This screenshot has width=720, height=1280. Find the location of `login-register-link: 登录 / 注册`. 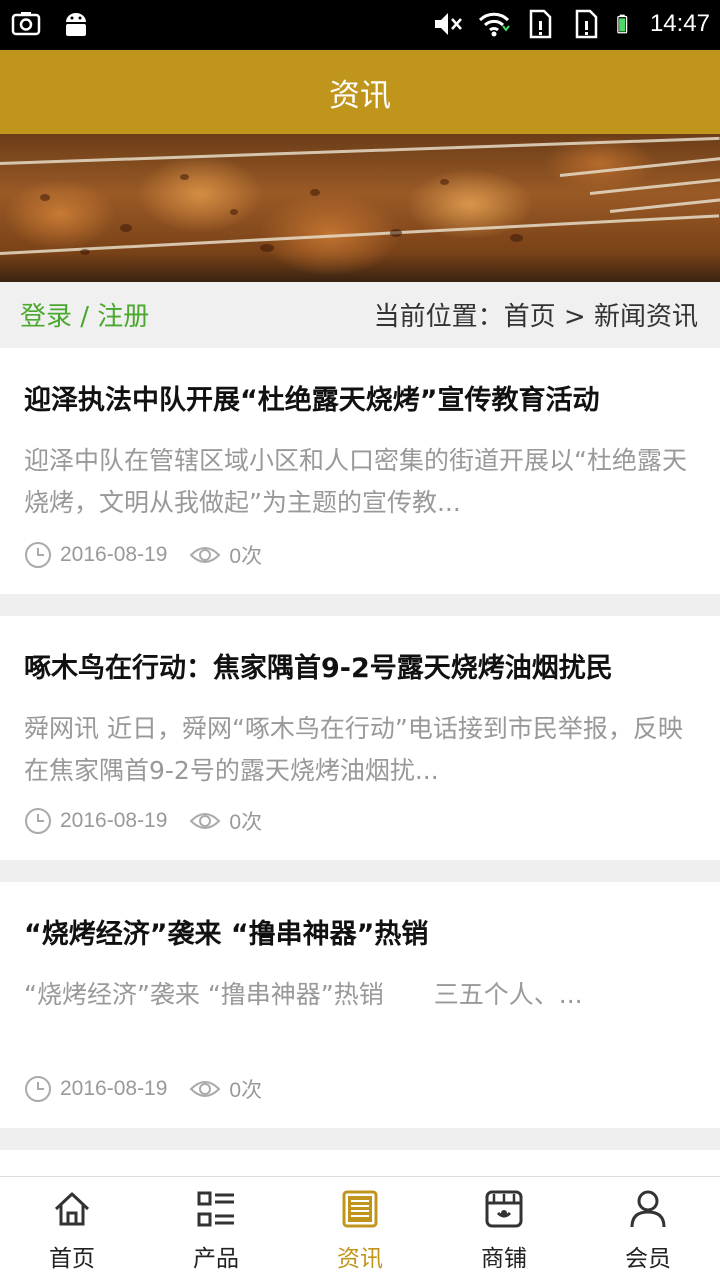

login-register-link: 登录 / 注册 is located at coordinates (84, 314).